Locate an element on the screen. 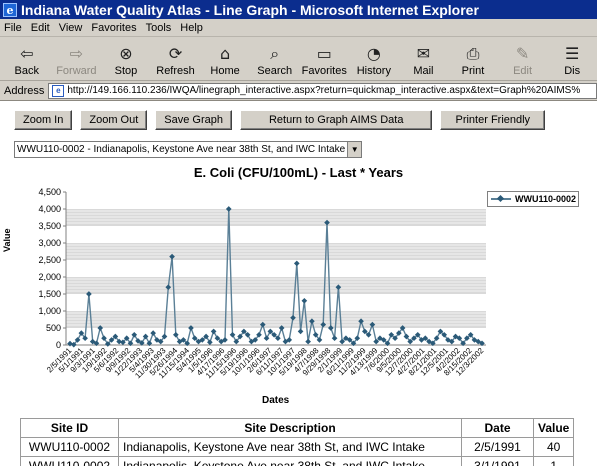 The width and height of the screenshot is (597, 466). header-site-id: Site ID is located at coordinates (69, 428).